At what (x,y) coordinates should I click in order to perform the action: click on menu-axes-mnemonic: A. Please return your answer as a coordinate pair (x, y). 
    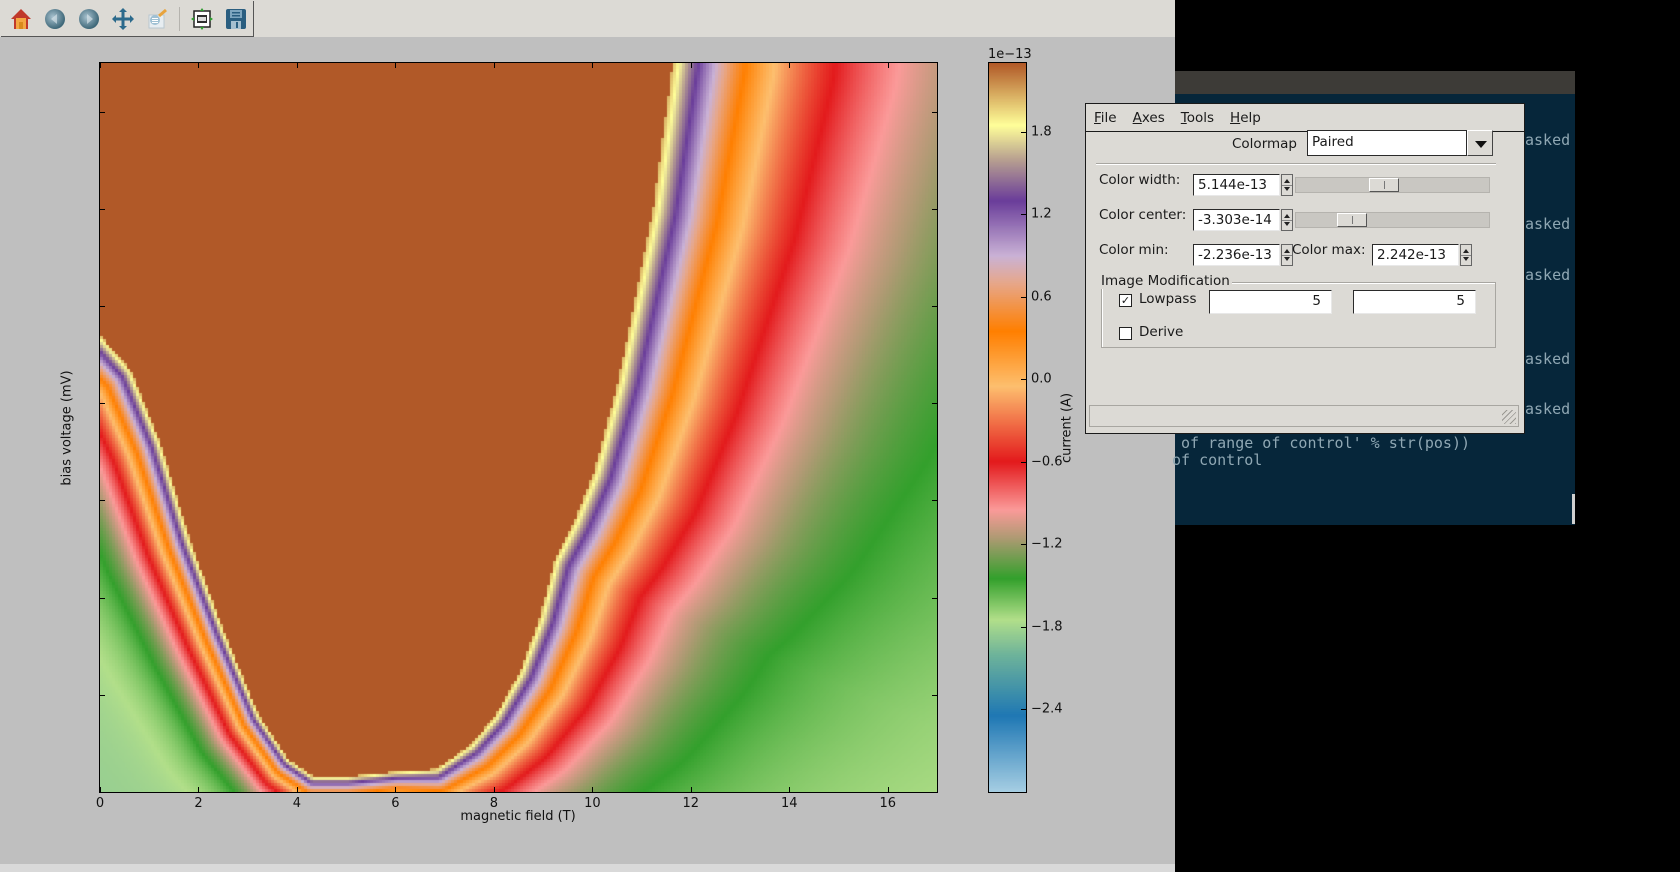
    Looking at the image, I should click on (1137, 117).